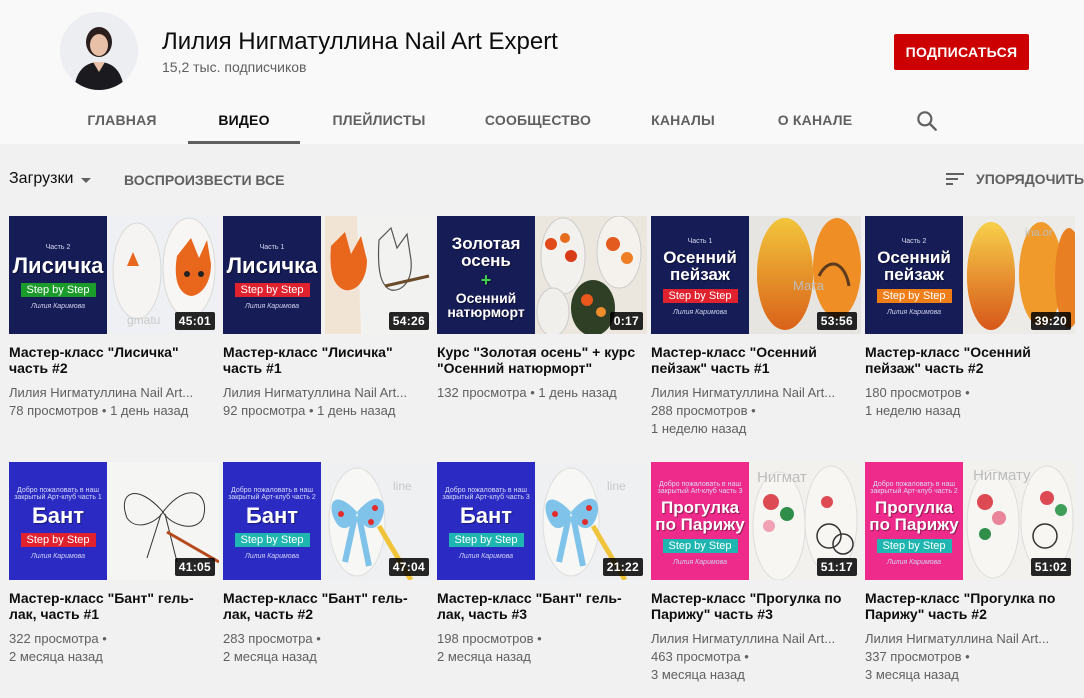 The width and height of the screenshot is (1084, 698). What do you see at coordinates (961, 52) in the screenshot?
I see `subscribe-button: ПОДПИСАТЬСЯ` at bounding box center [961, 52].